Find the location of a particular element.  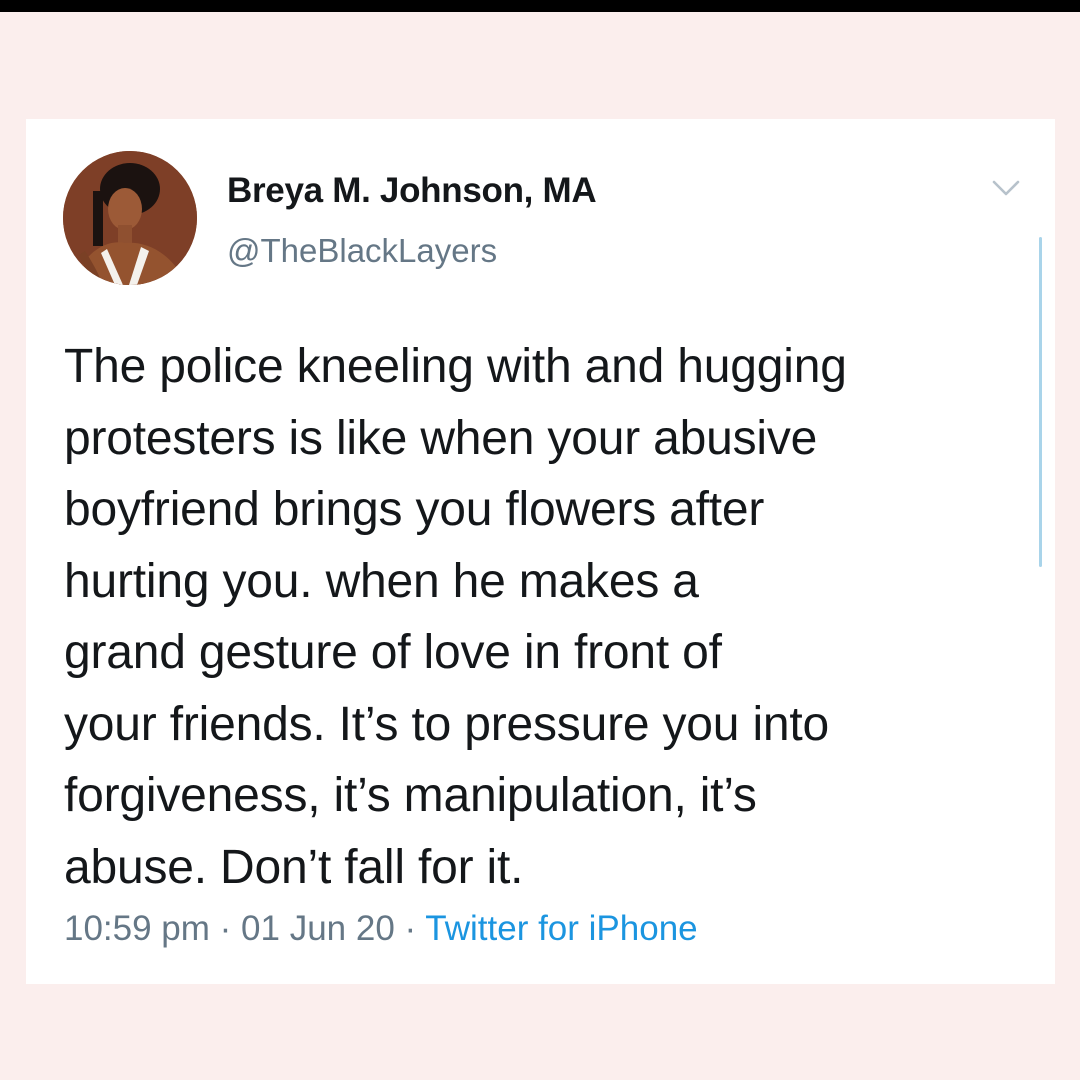

display-name: Breya M. Johnson, MA is located at coordinates (412, 191).